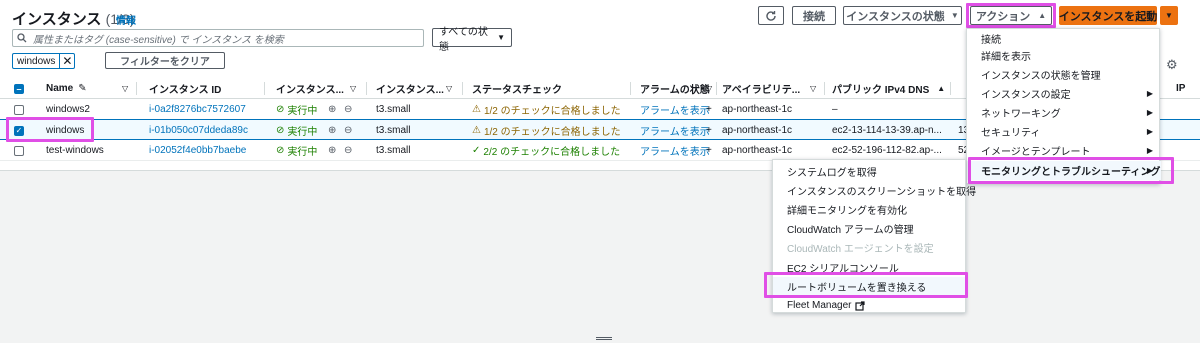  I want to click on actions-button: アクション ▲, so click(1011, 15).